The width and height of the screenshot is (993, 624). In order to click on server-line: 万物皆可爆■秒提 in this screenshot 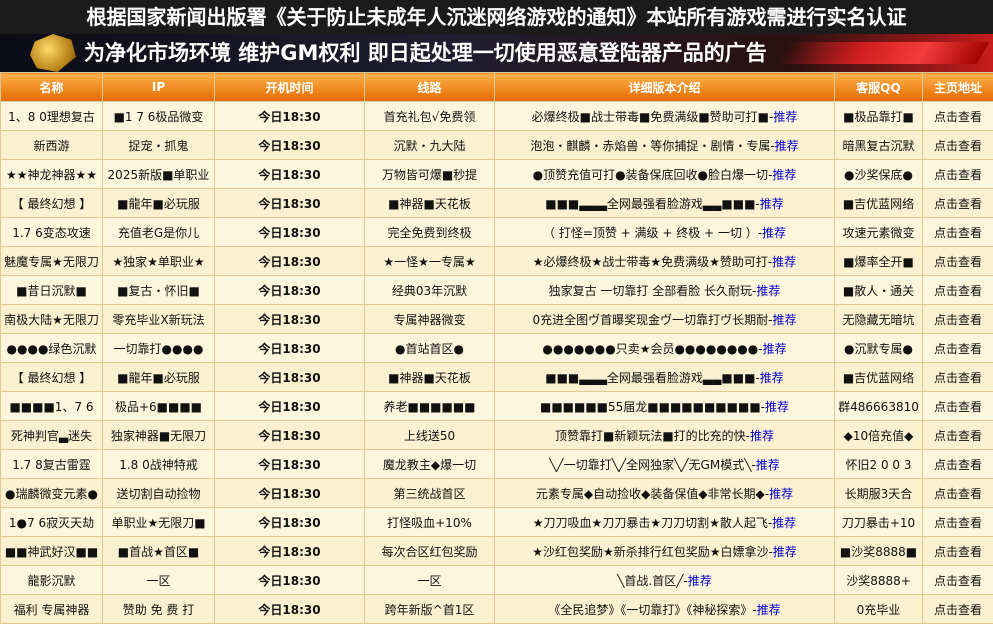, I will do `click(430, 174)`.